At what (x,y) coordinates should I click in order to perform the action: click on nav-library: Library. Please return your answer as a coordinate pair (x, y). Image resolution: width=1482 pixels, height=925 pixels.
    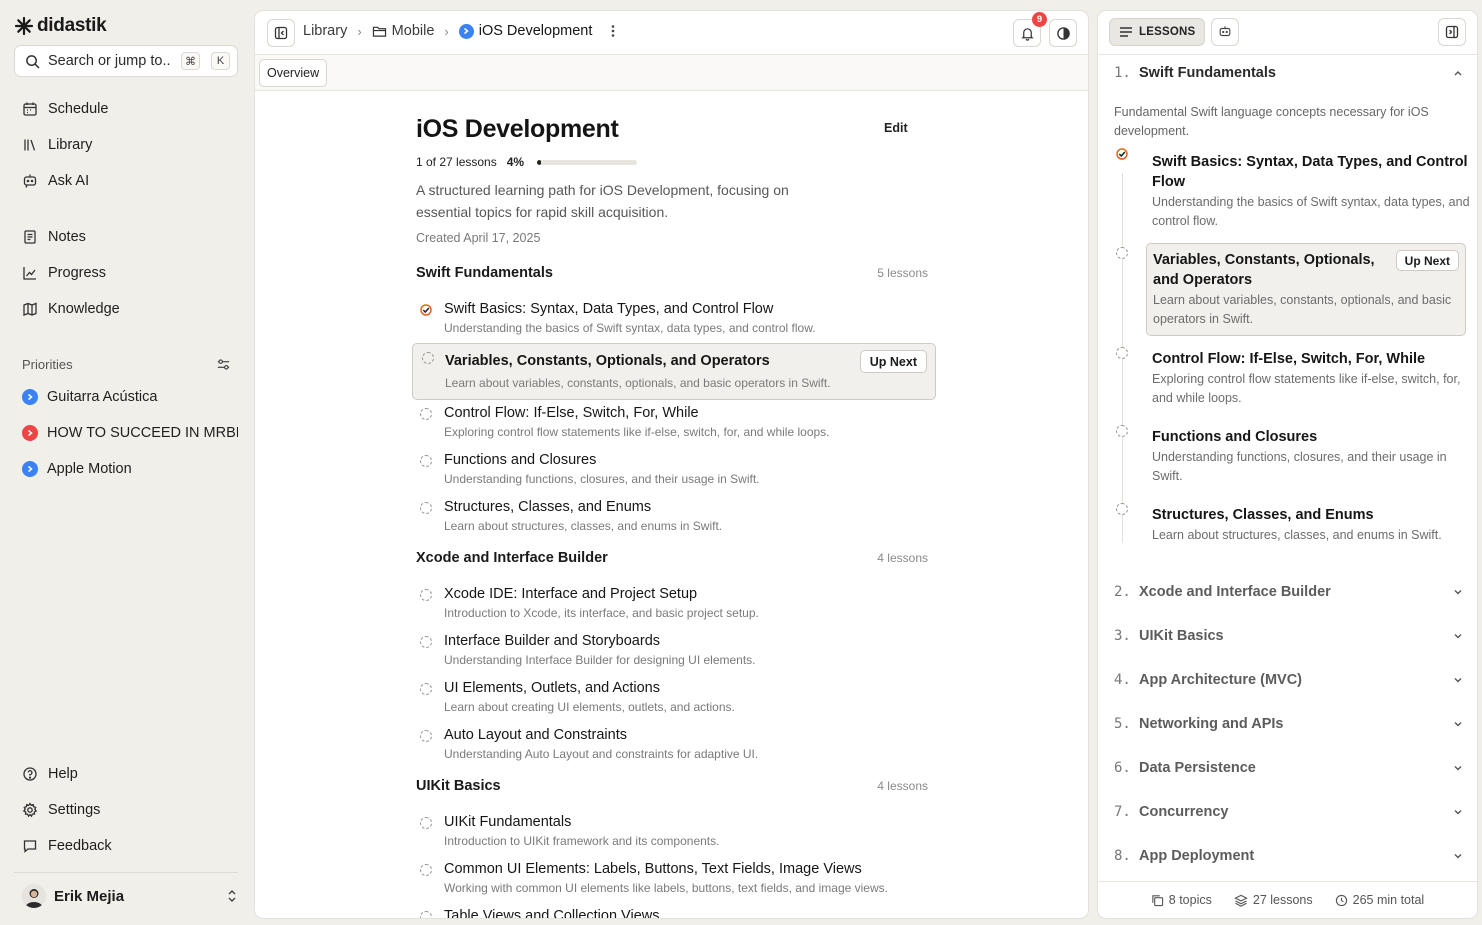
    Looking at the image, I should click on (126, 145).